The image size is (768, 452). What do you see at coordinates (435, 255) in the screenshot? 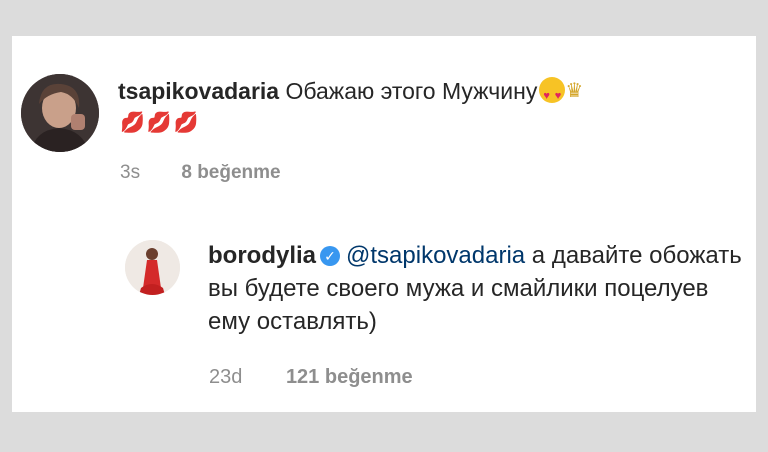
I see `comment-2-mention: @tsapikovadaria` at bounding box center [435, 255].